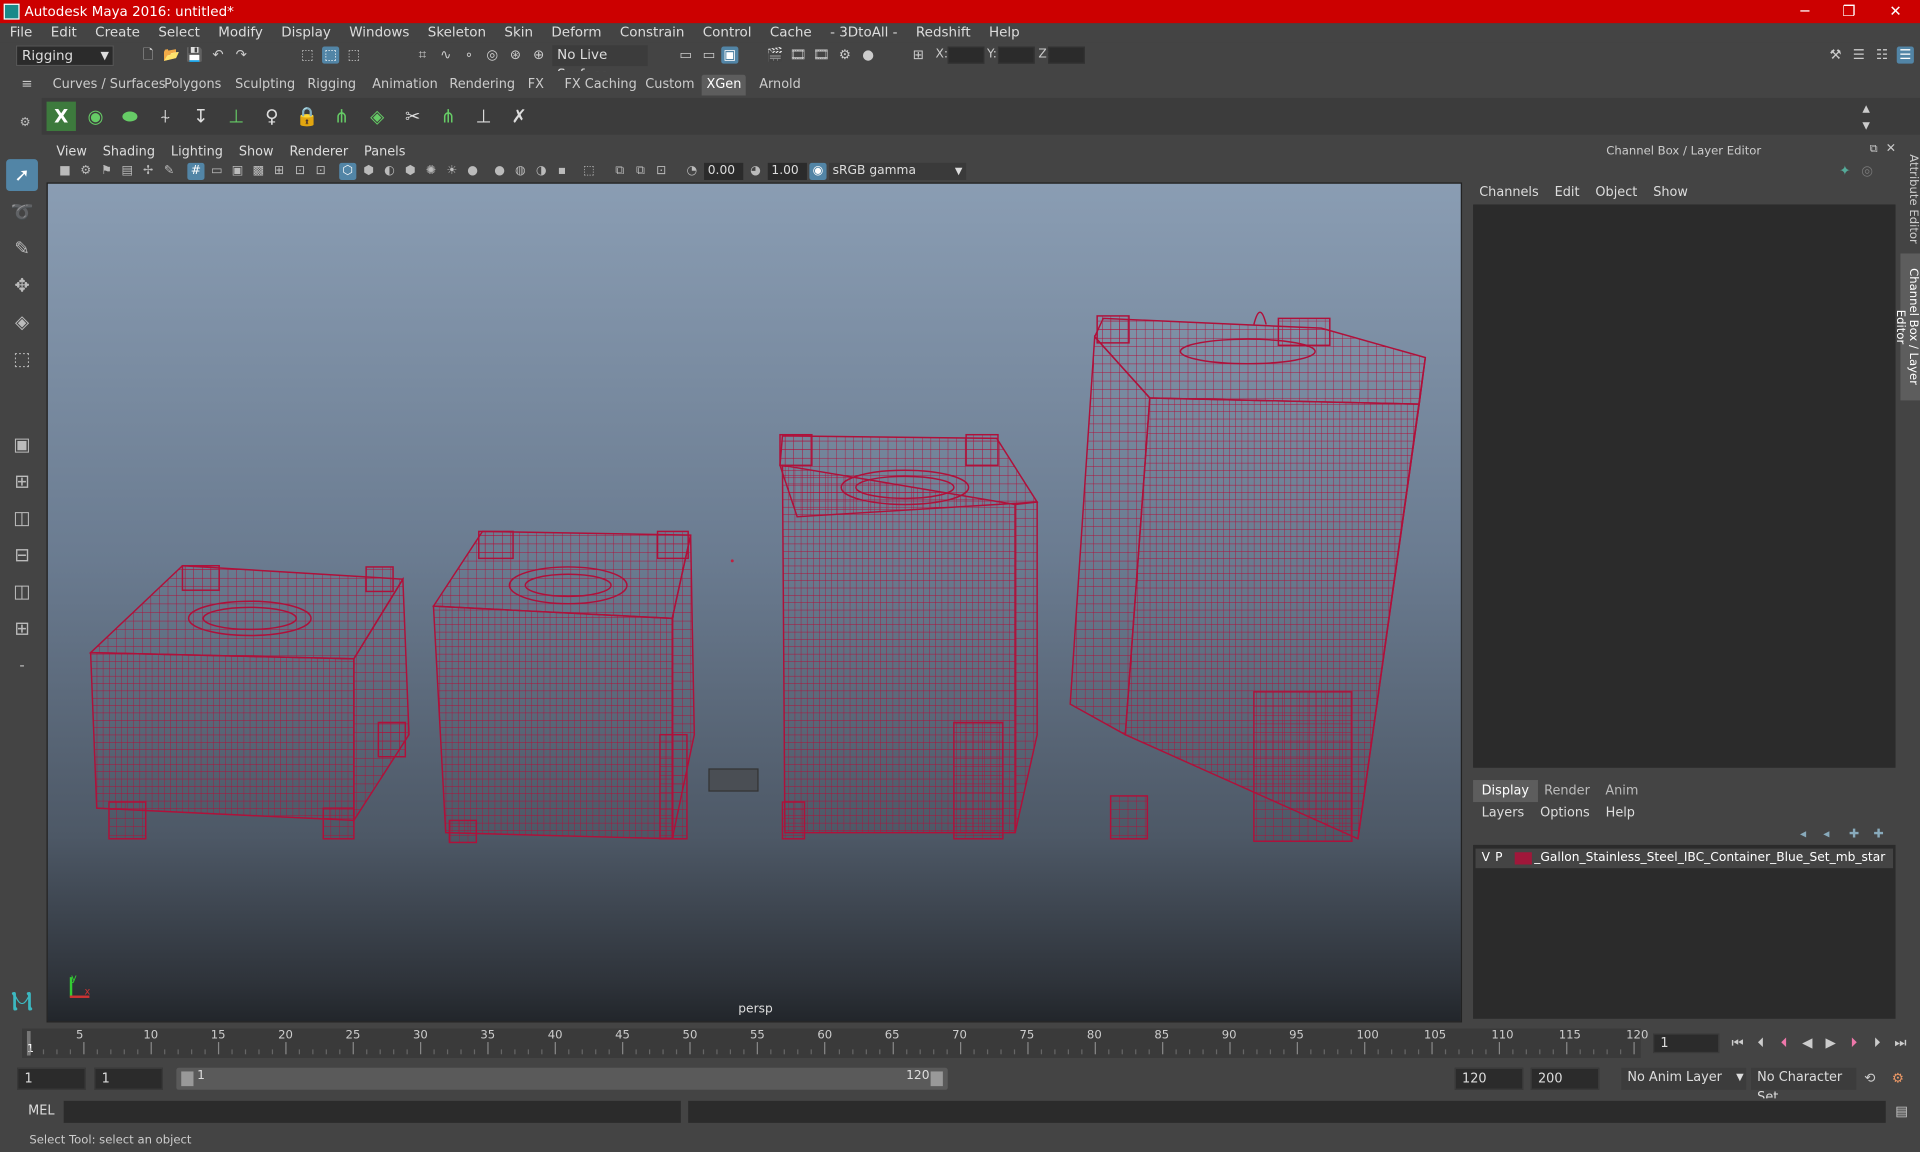  I want to click on attribute-editor-tab: Attribute Editor, so click(1910, 200).